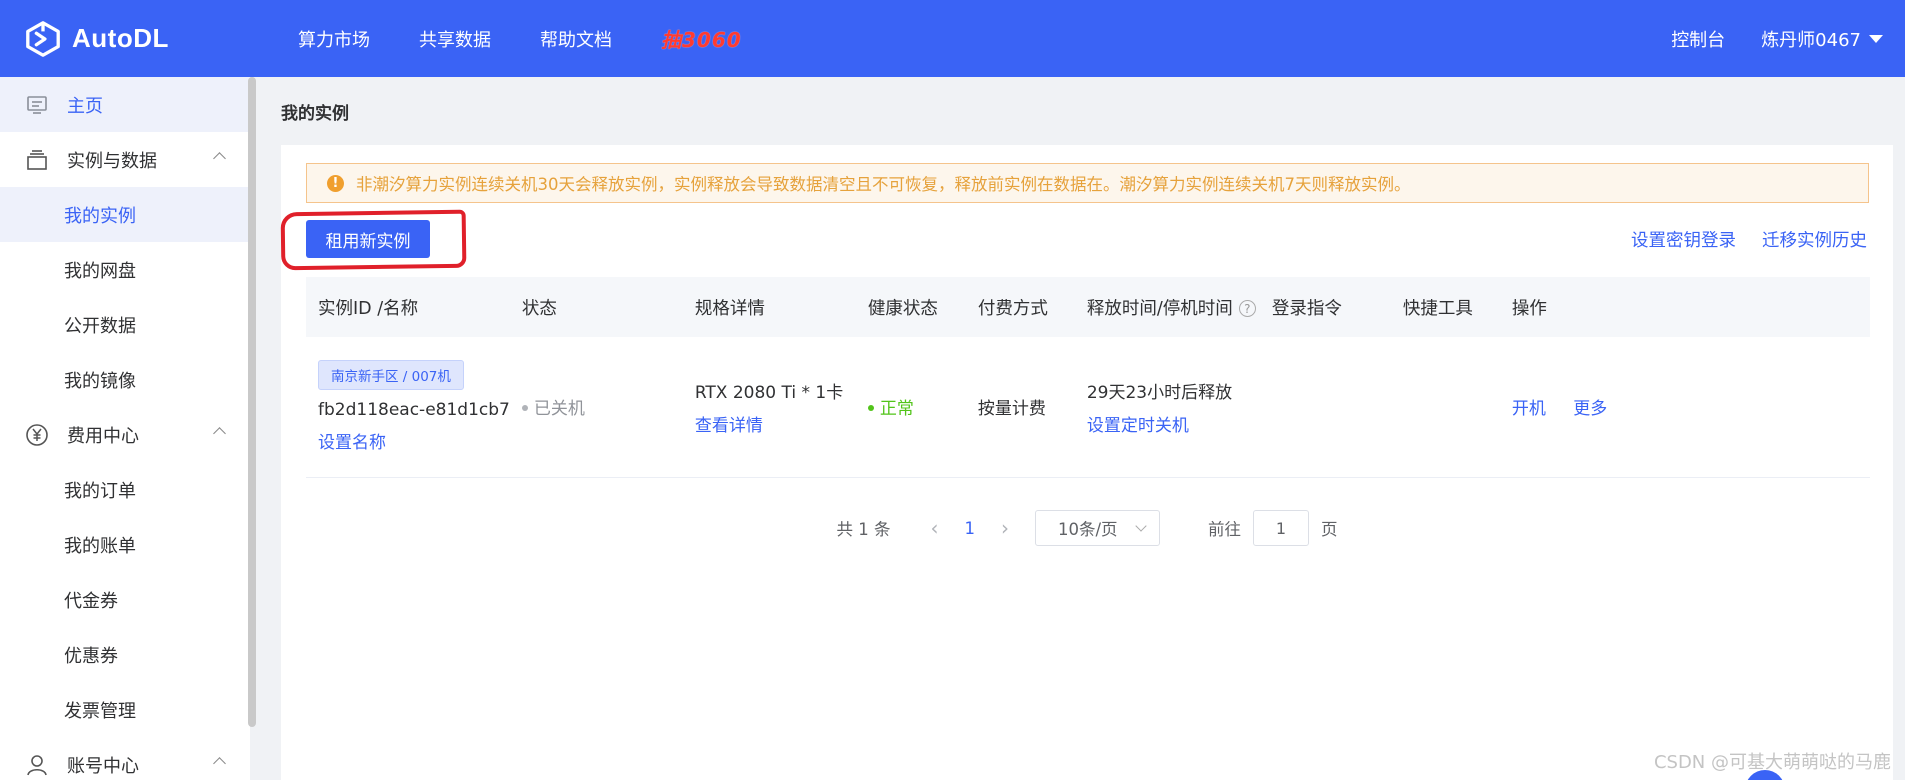 Image resolution: width=1905 pixels, height=780 pixels. Describe the element at coordinates (125, 214) in the screenshot. I see `sidebar-item-my-instances: 我的实例` at that location.